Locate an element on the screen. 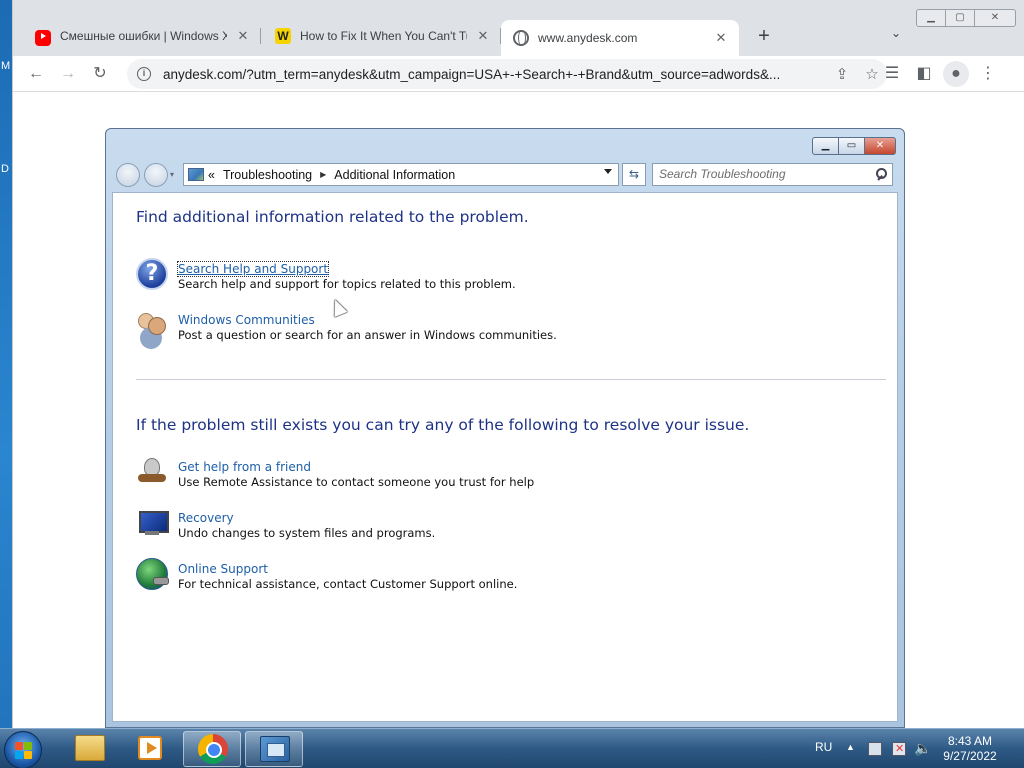 This screenshot has height=768, width=1024. show-hidden-icons-arrow-icon: ▲ is located at coordinates (850, 747).